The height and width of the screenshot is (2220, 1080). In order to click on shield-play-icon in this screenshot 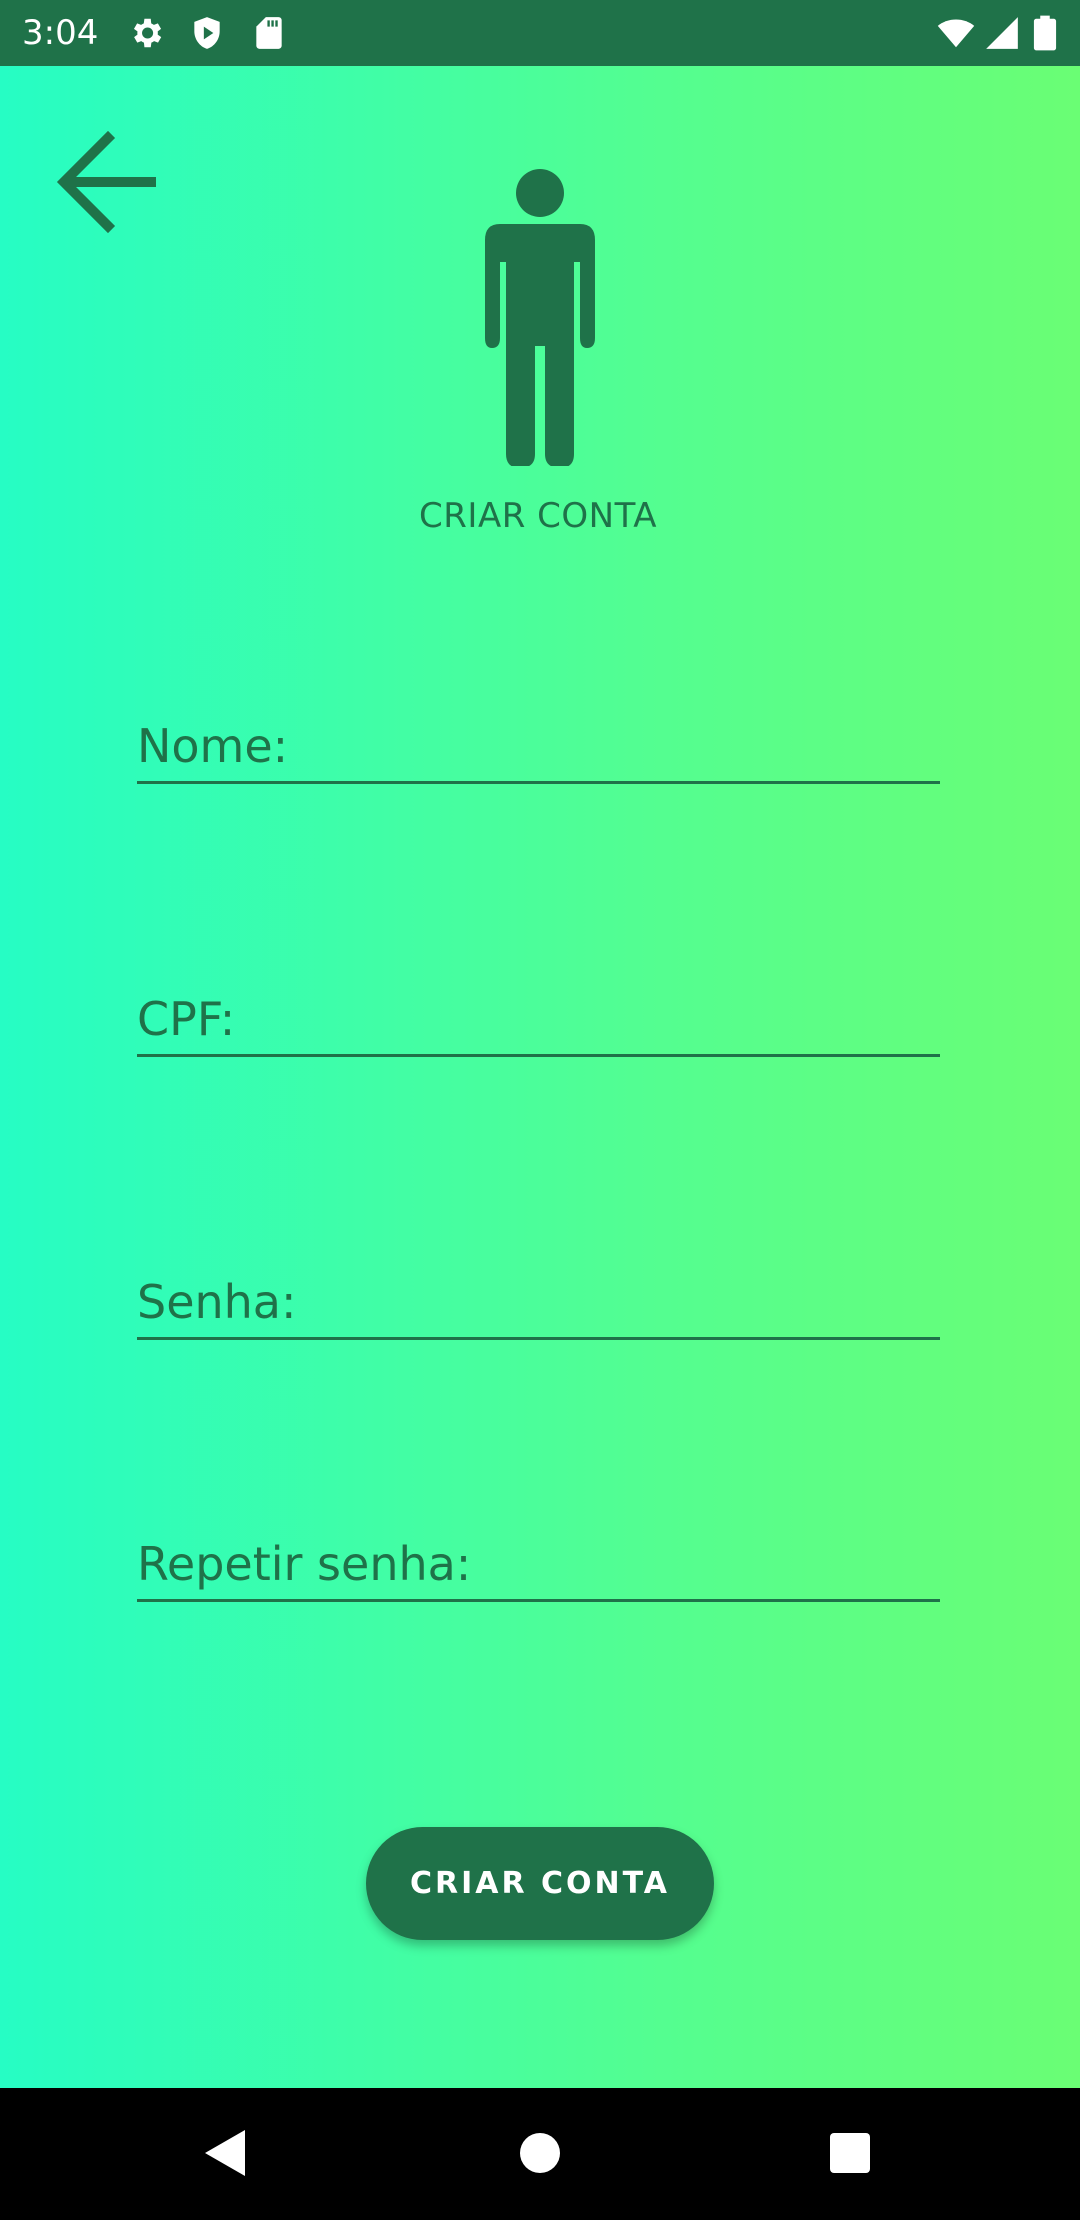, I will do `click(207, 33)`.